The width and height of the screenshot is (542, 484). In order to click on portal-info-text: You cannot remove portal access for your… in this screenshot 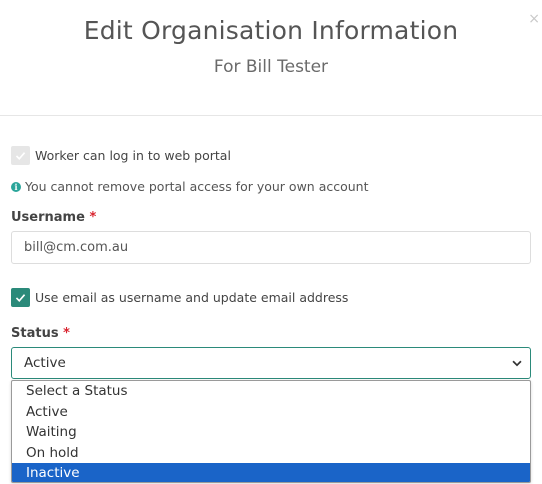, I will do `click(197, 186)`.